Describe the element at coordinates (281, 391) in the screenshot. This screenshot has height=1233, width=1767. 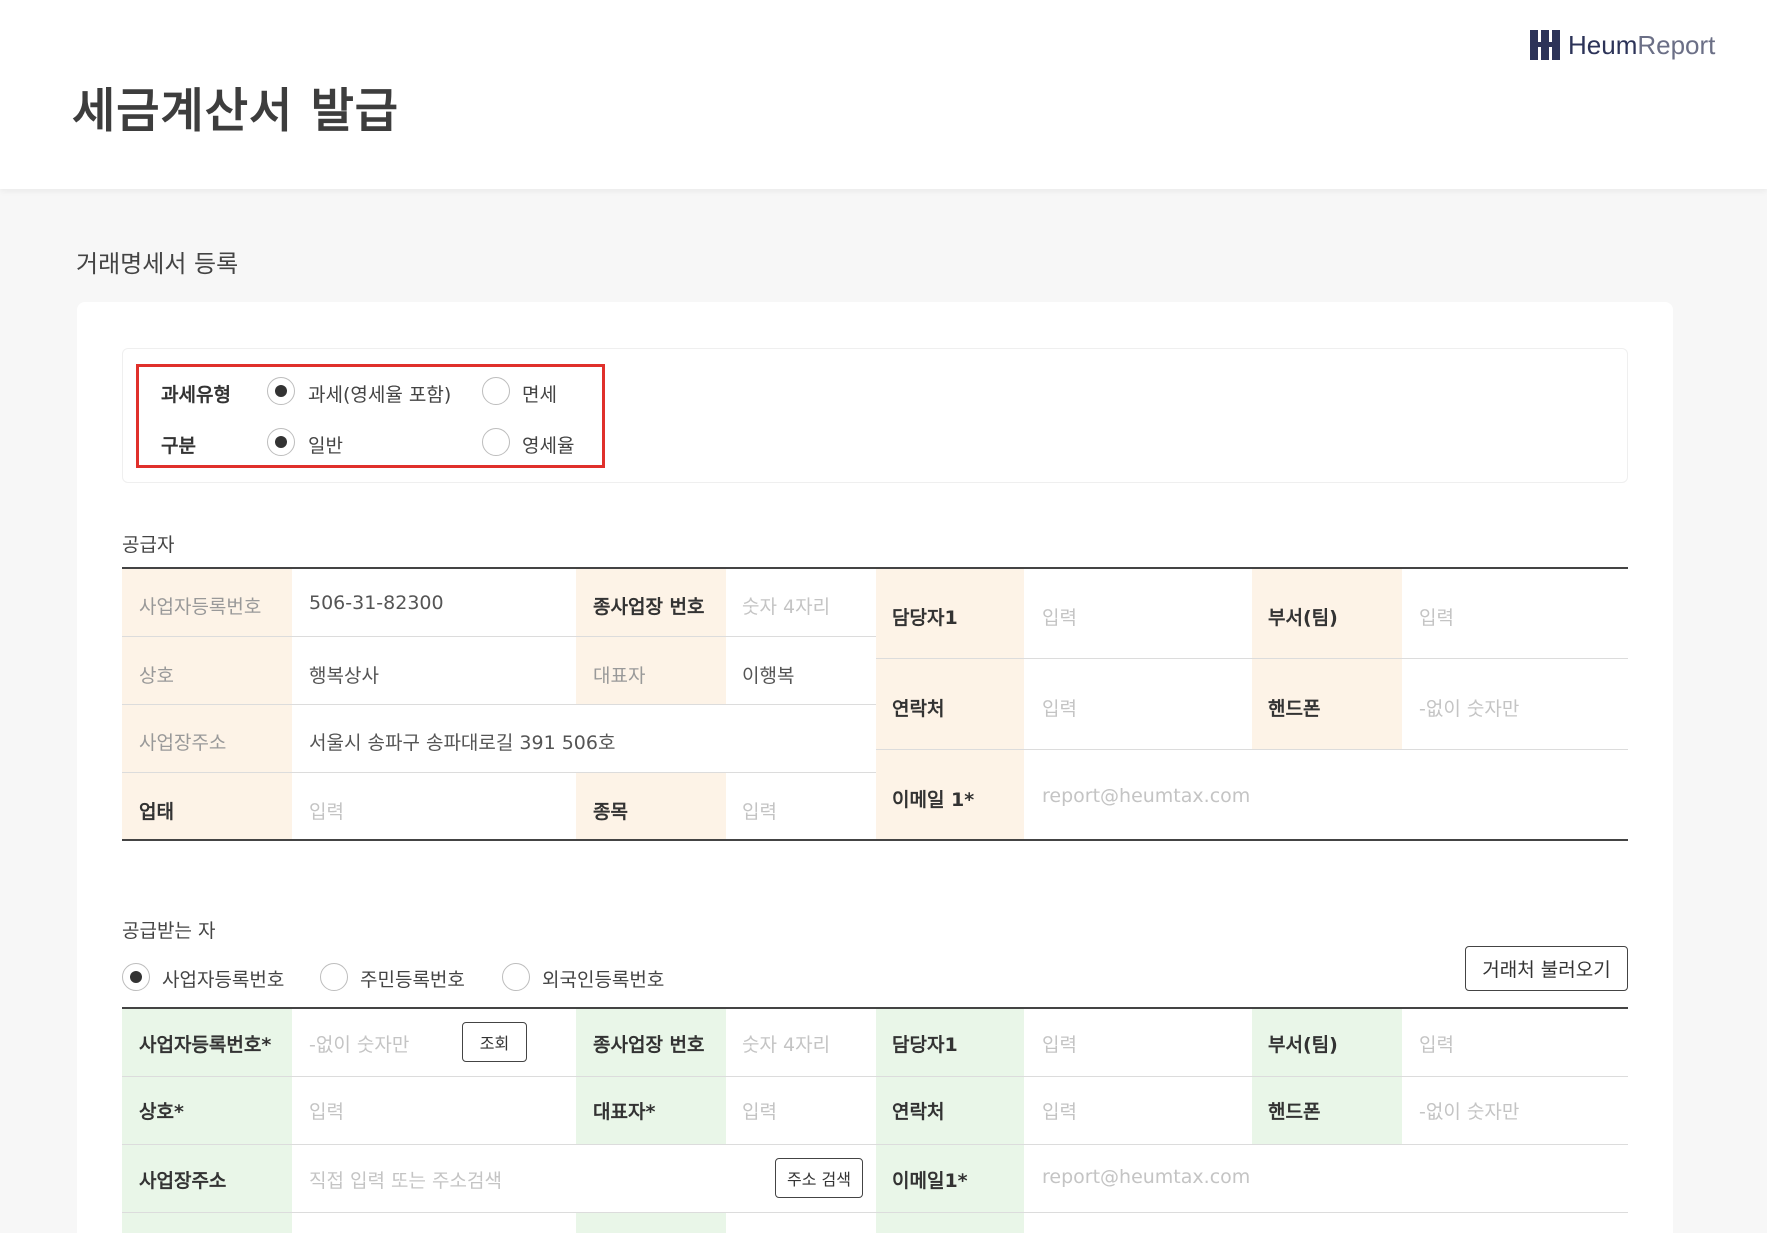
I see `radio-taxable` at that location.